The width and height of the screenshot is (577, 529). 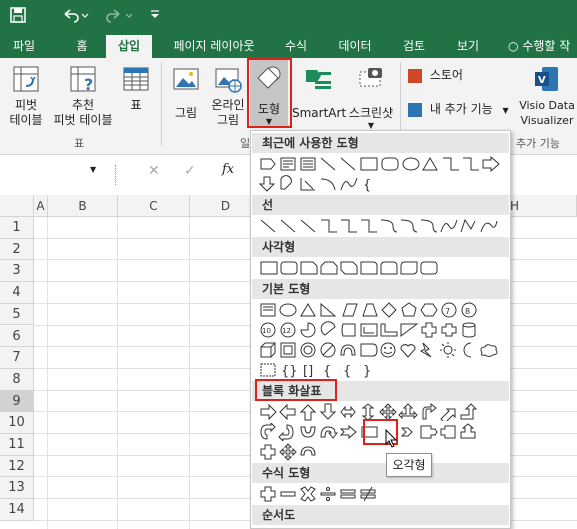 I want to click on row-header: 8, so click(x=17, y=379).